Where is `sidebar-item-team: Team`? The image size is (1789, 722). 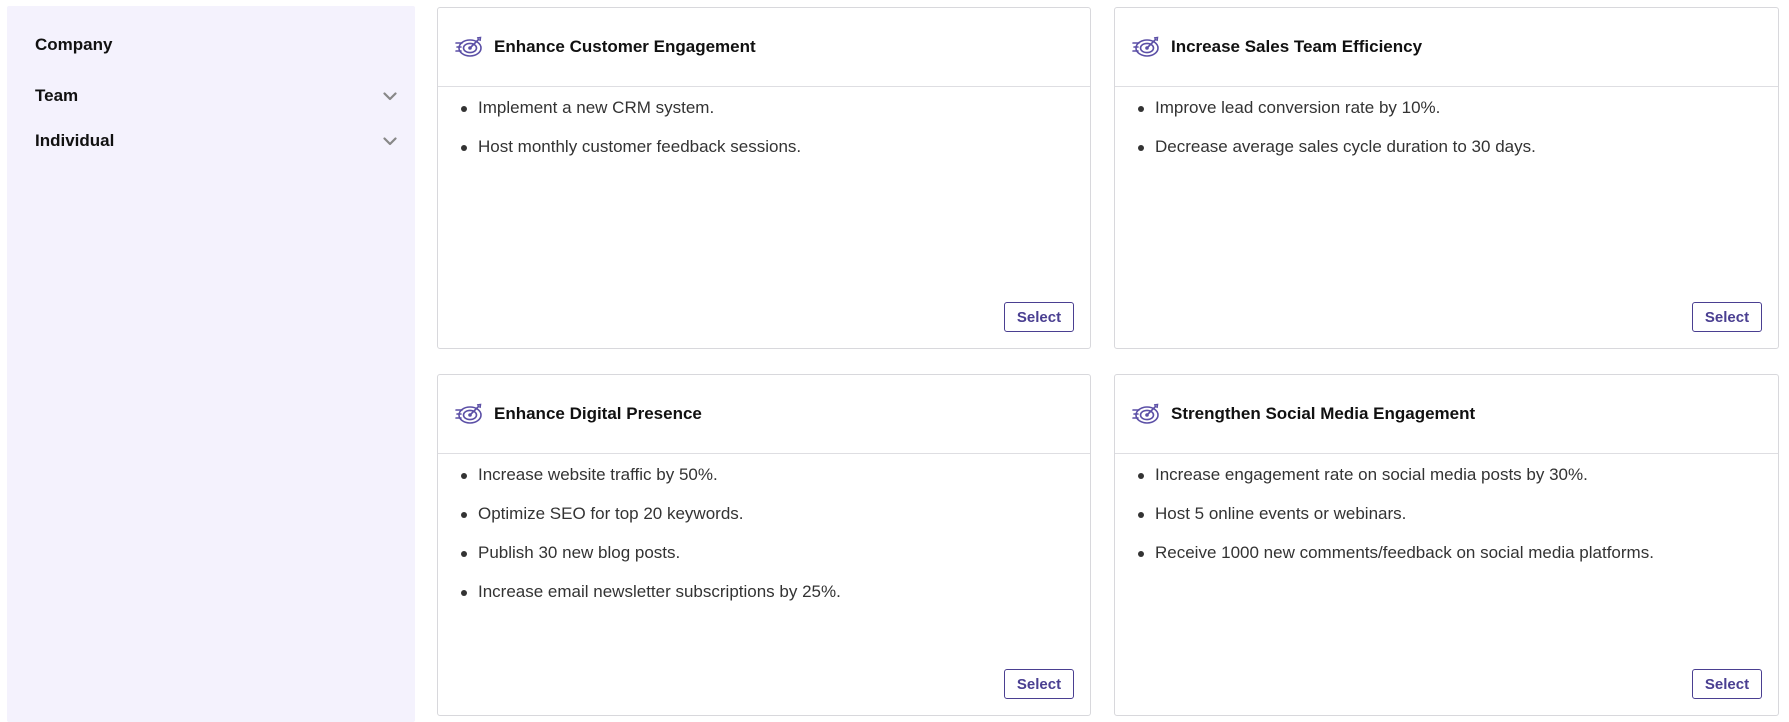 sidebar-item-team: Team is located at coordinates (217, 96).